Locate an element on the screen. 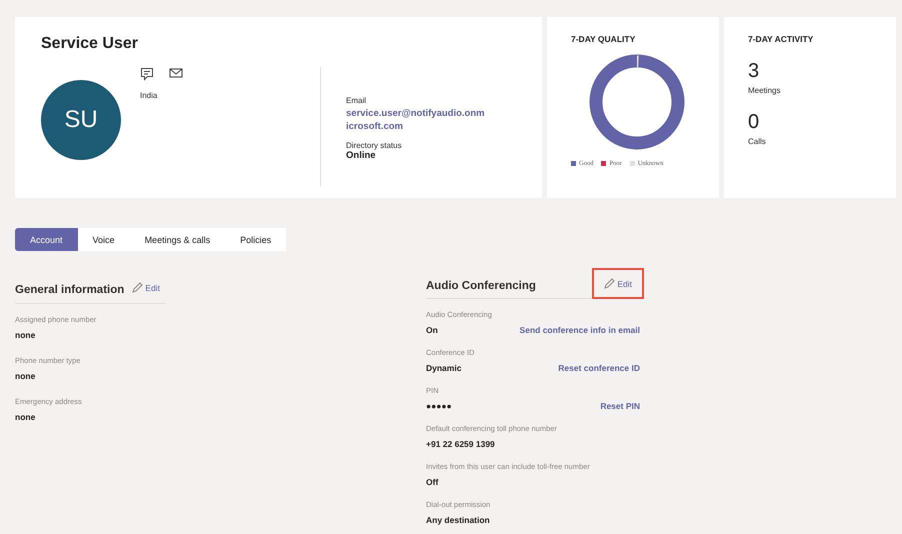  section-title: Audio Conferencing is located at coordinates (481, 286).